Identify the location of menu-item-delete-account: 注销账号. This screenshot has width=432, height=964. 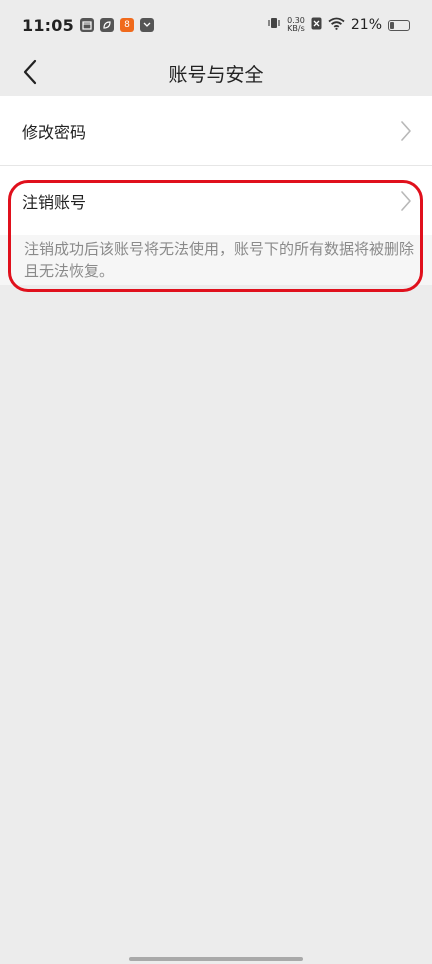
(216, 200).